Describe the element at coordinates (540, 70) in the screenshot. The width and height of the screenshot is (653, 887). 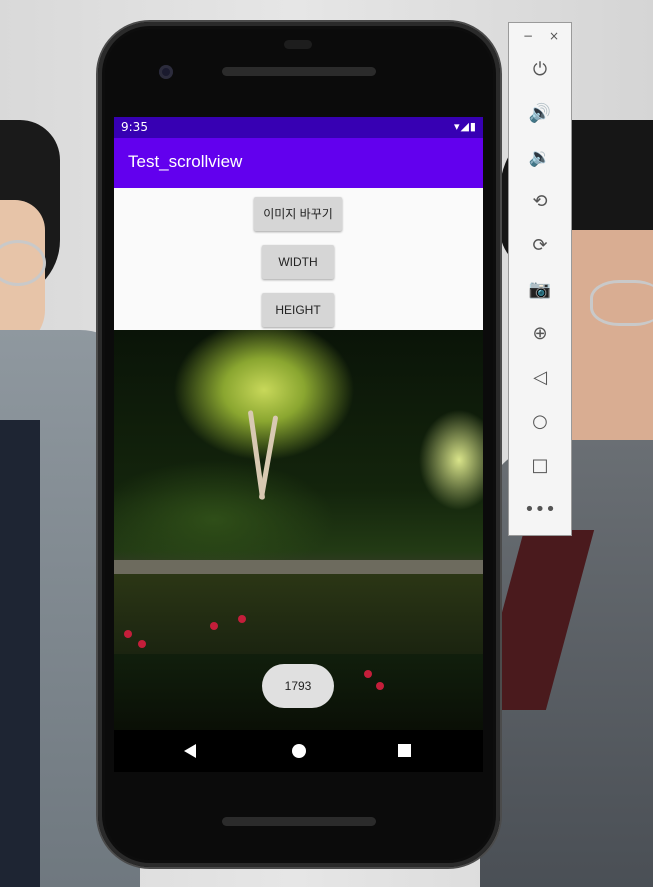
I see `power-icon: ⏻` at that location.